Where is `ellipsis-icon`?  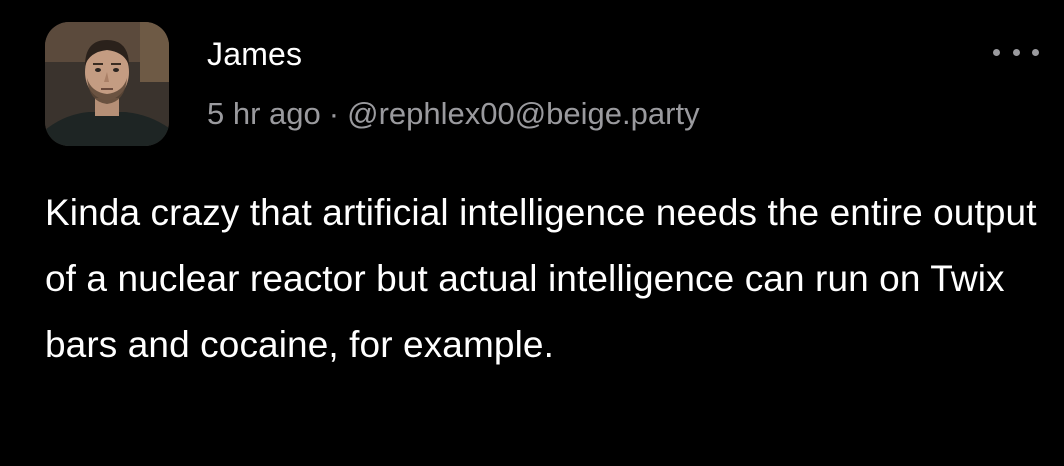
ellipsis-icon is located at coordinates (1016, 52).